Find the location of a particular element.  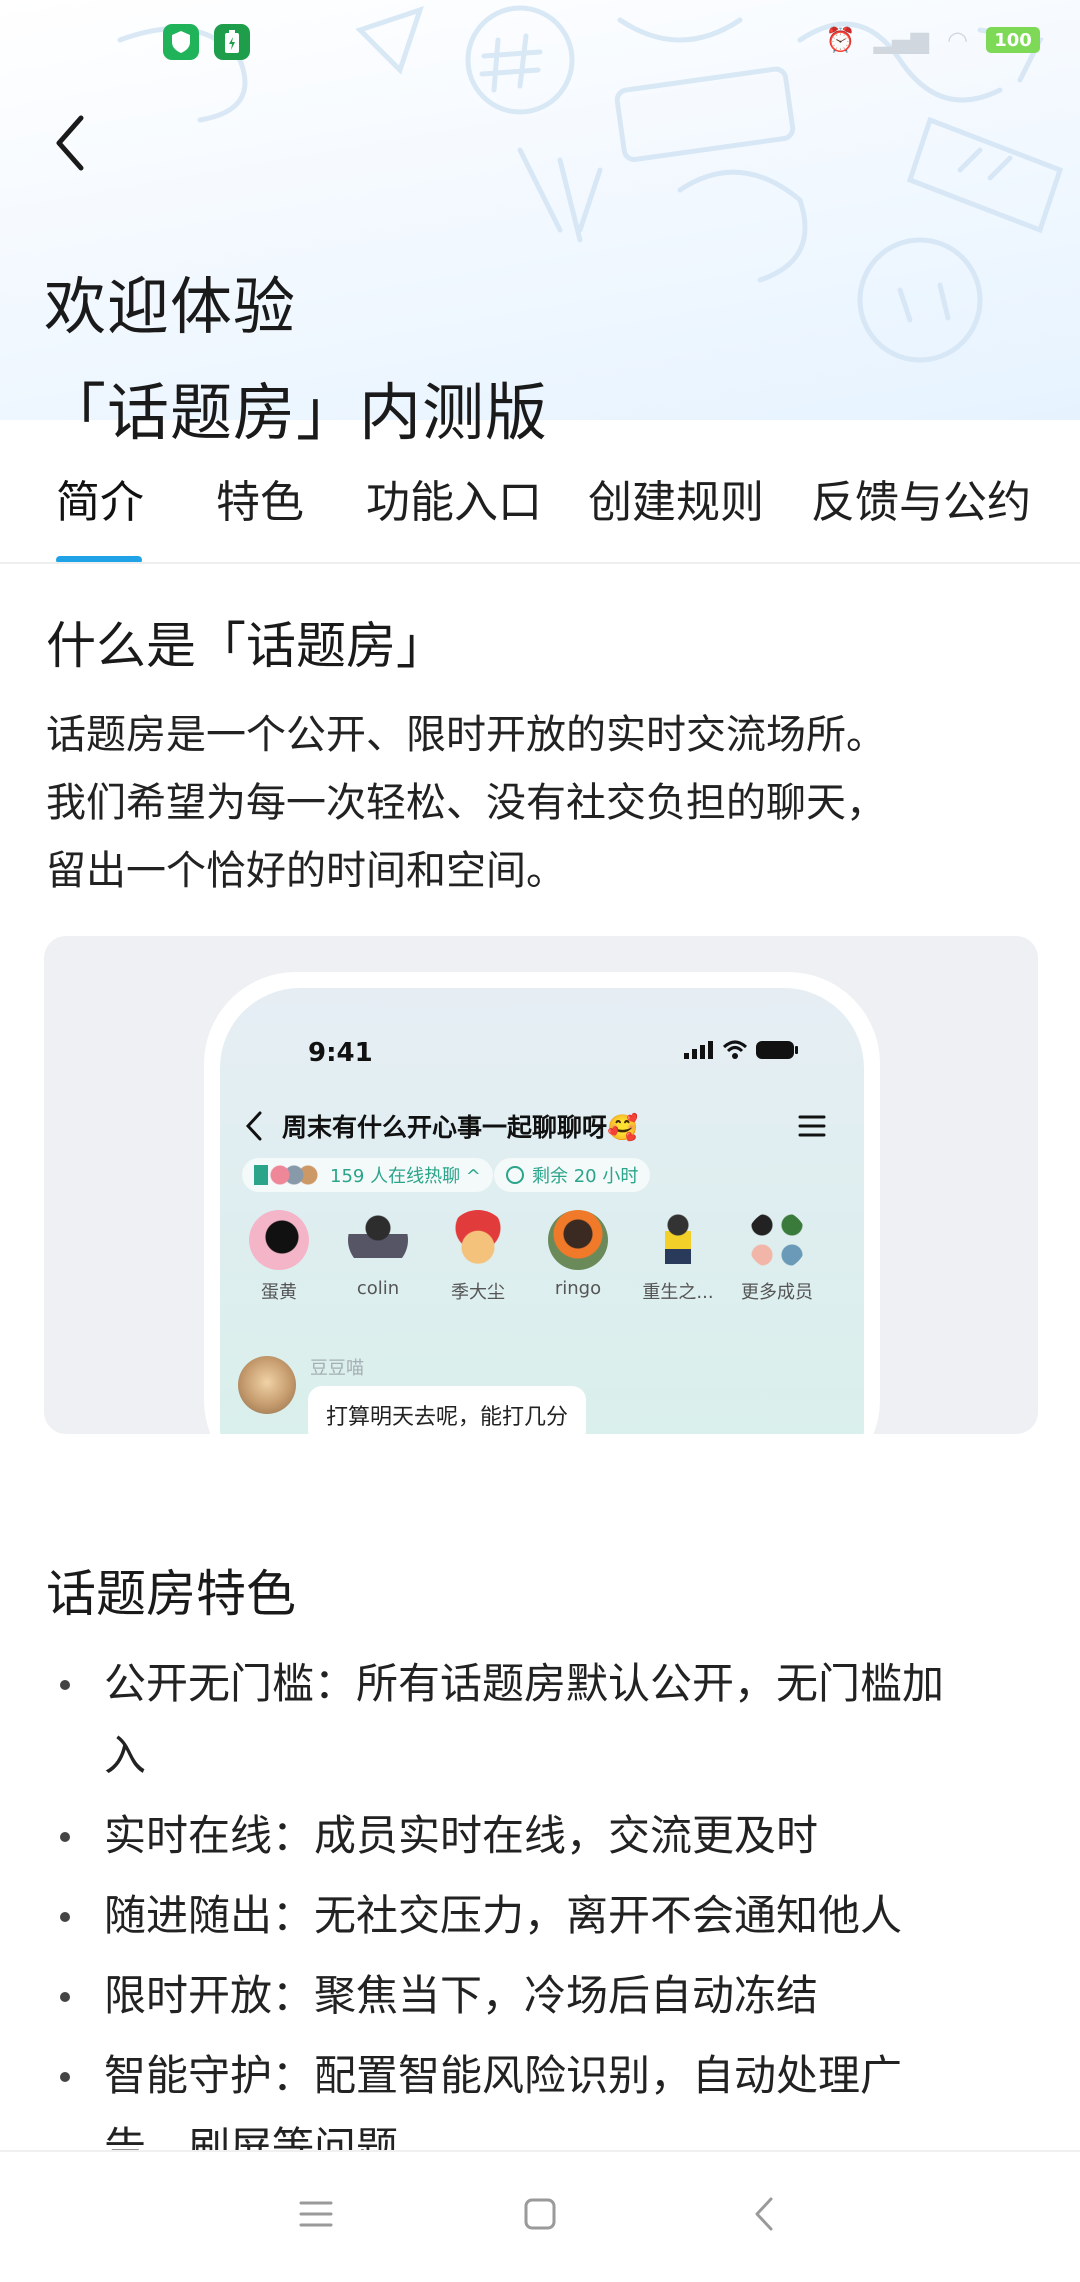

intro-line: 留出一个恰好的时间和空间。 is located at coordinates (306, 871).